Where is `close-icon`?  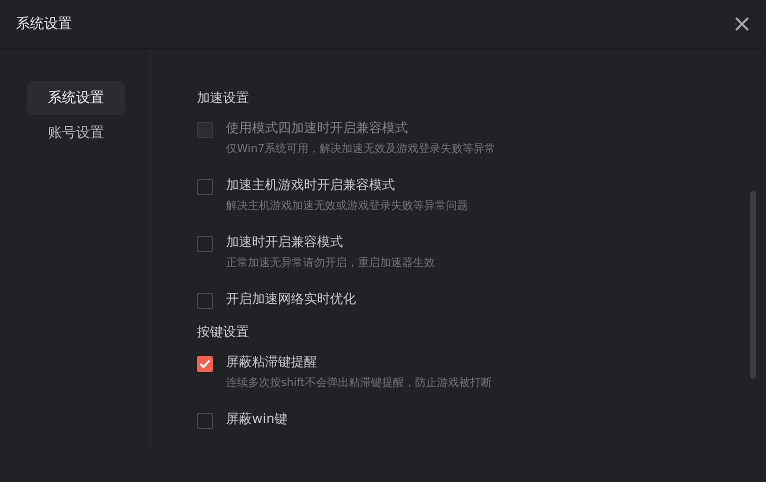 close-icon is located at coordinates (742, 24).